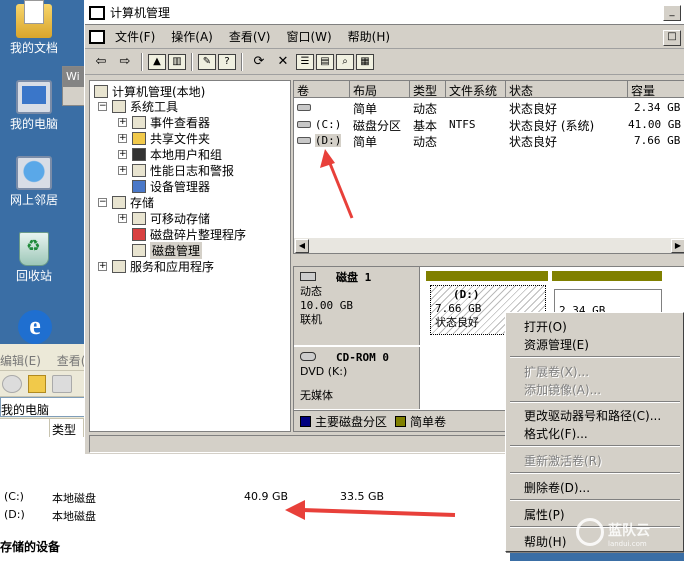 The width and height of the screenshot is (684, 561). I want to click on menu-item-help: 帮助(H), so click(545, 541).